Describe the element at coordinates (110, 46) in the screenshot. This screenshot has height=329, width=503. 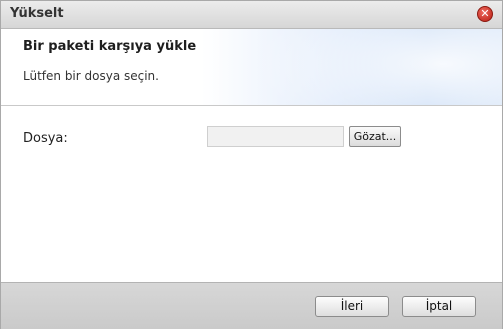
I see `page-title: Bir paketi karşıya yükle` at that location.